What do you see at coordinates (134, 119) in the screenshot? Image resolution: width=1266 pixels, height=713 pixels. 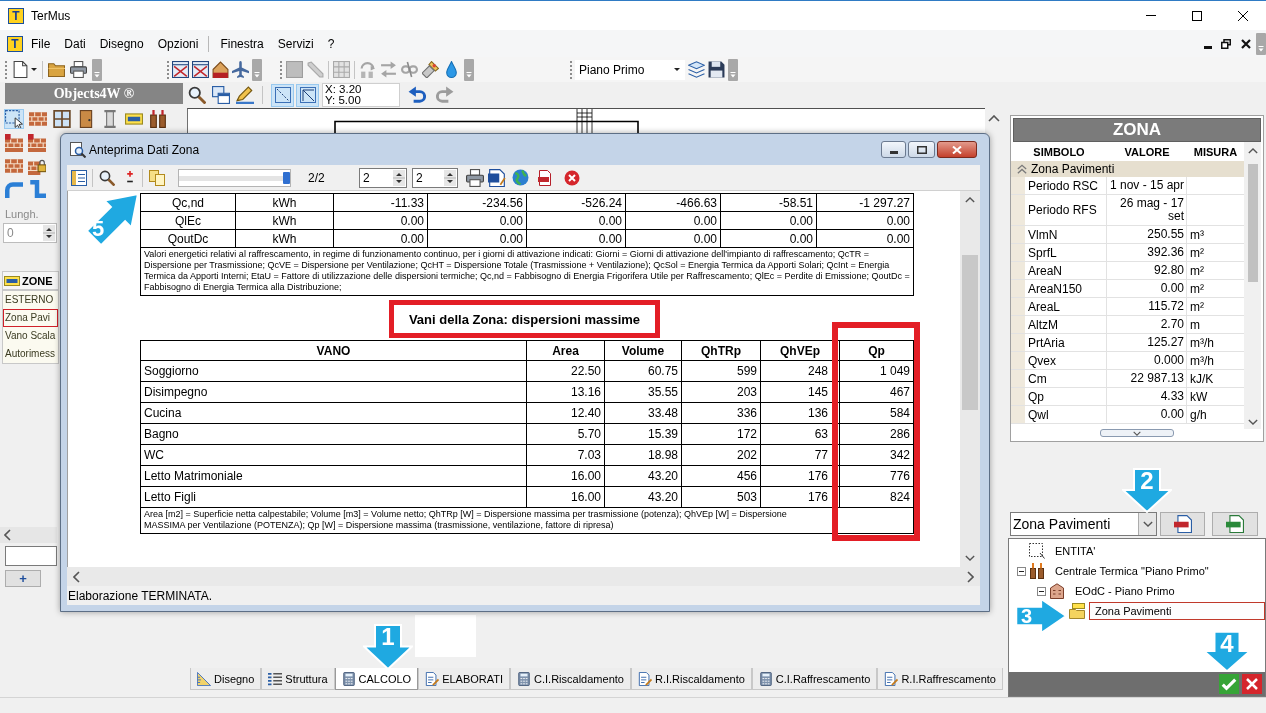 I see `label-icon` at bounding box center [134, 119].